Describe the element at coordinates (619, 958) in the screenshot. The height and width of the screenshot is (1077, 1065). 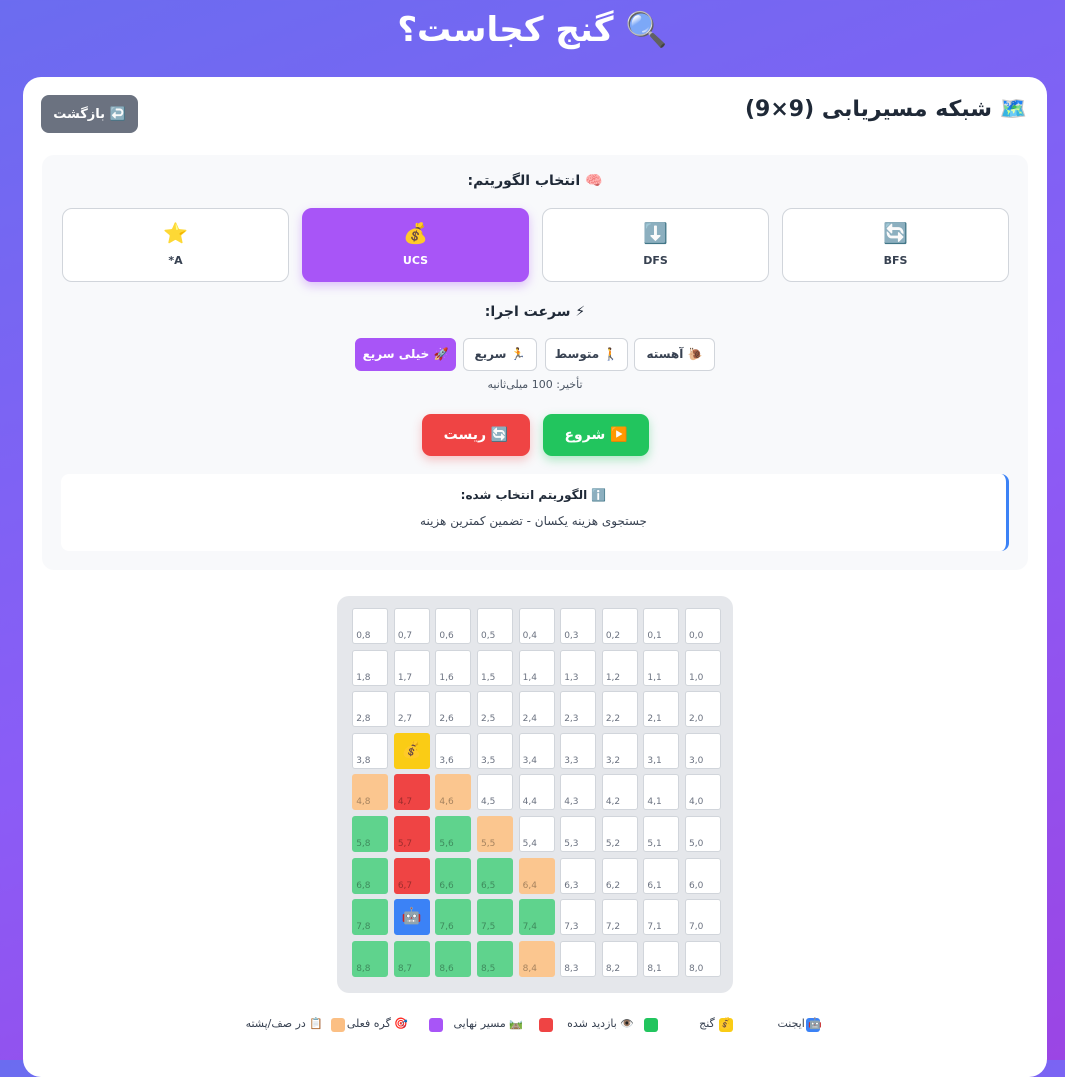
I see `grid-cell-8-2: 8,2` at that location.